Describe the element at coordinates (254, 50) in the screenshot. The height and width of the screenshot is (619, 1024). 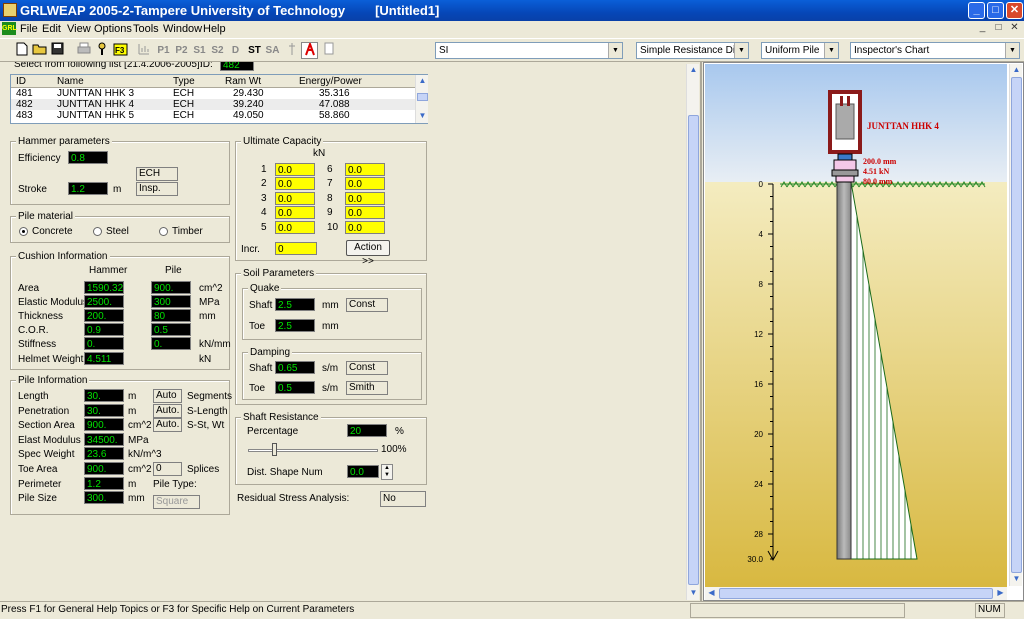
I see `tool-st: ST` at that location.